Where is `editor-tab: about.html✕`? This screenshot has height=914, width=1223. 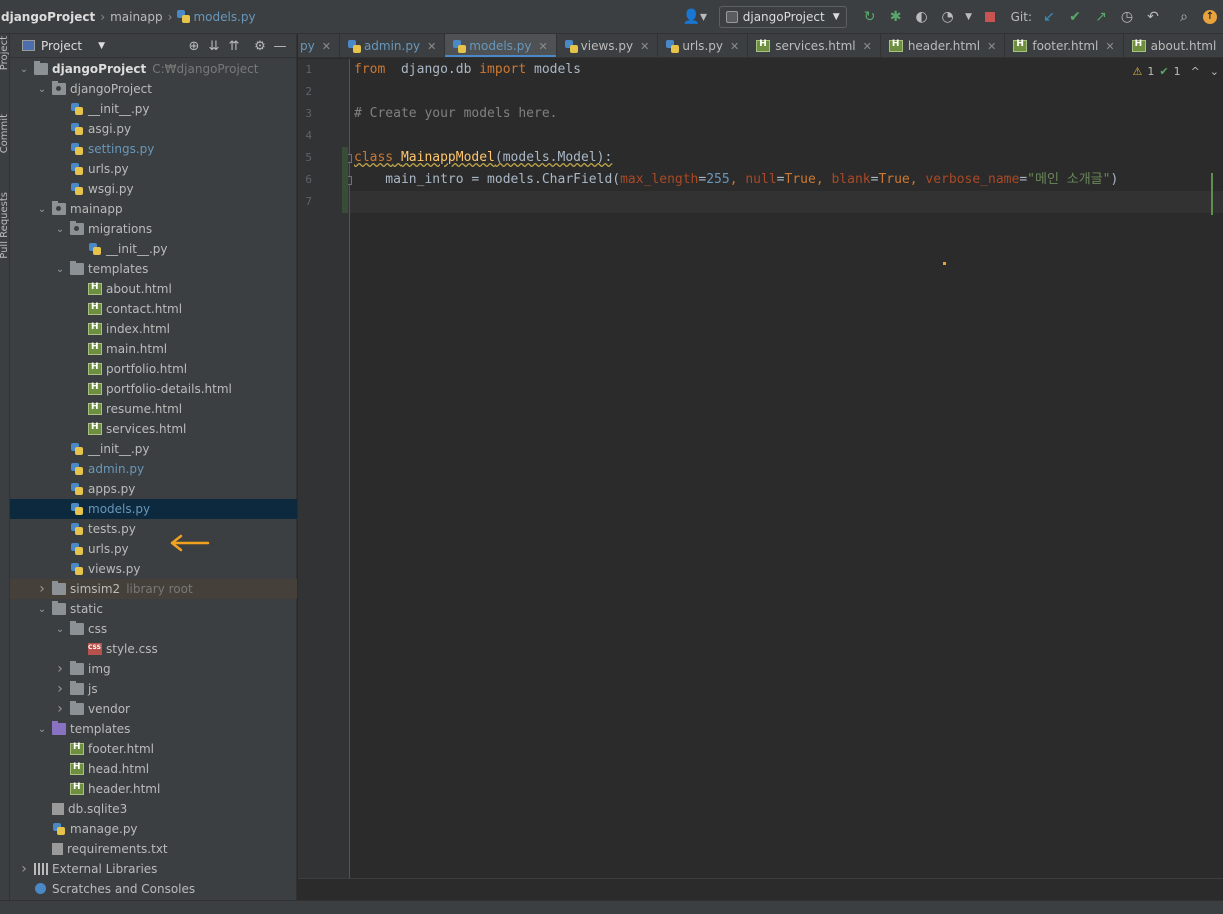 editor-tab: about.html✕ is located at coordinates (1173, 45).